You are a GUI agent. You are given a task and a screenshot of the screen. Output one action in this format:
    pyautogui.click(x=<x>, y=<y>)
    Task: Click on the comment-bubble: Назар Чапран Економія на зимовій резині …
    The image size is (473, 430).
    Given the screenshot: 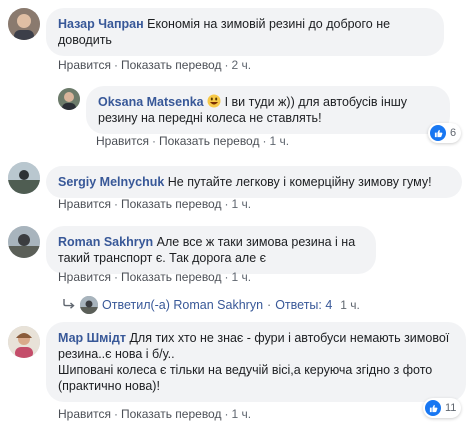 What is the action you would take?
    pyautogui.click(x=245, y=32)
    